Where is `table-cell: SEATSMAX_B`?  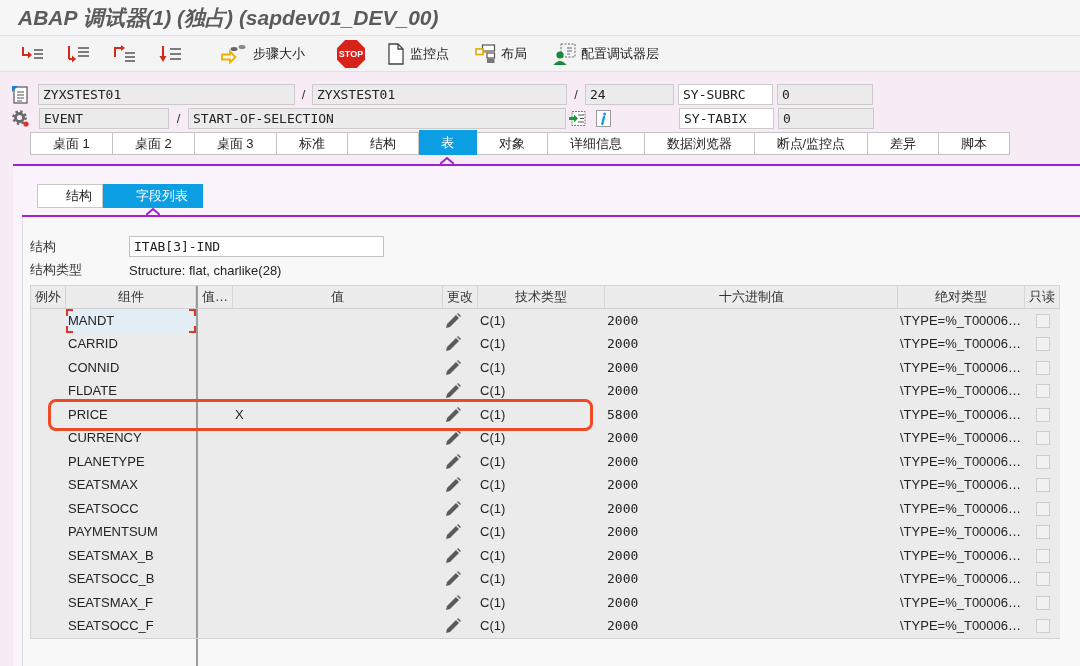 table-cell: SEATSMAX_B is located at coordinates (110, 555).